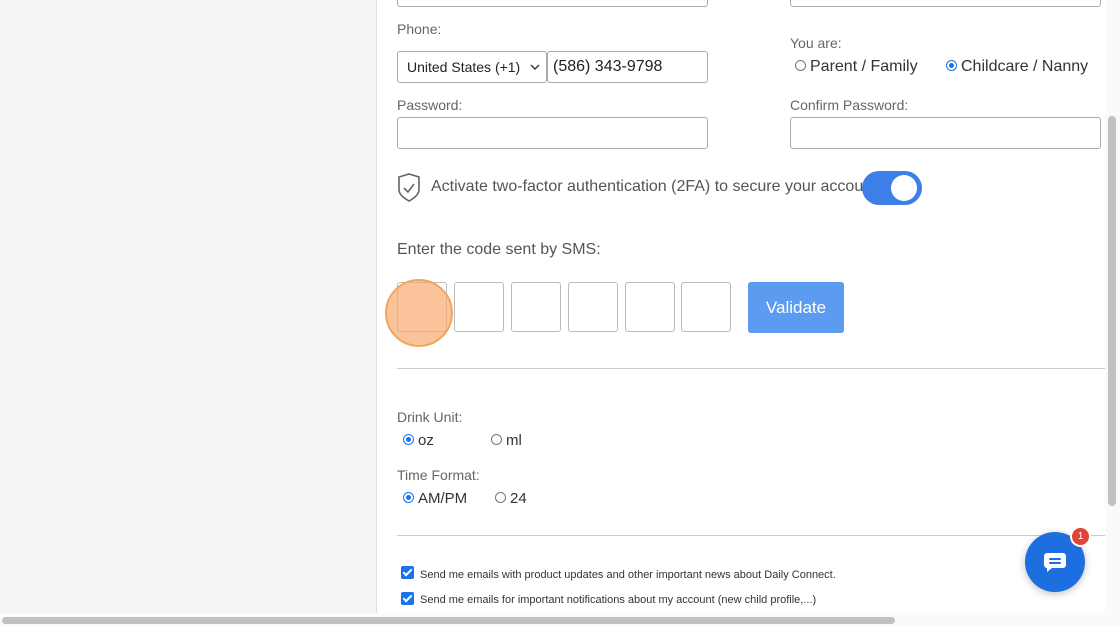 This screenshot has height=626, width=1120. Describe the element at coordinates (430, 417) in the screenshot. I see `drink-unit-label: Drink Unit:` at that location.